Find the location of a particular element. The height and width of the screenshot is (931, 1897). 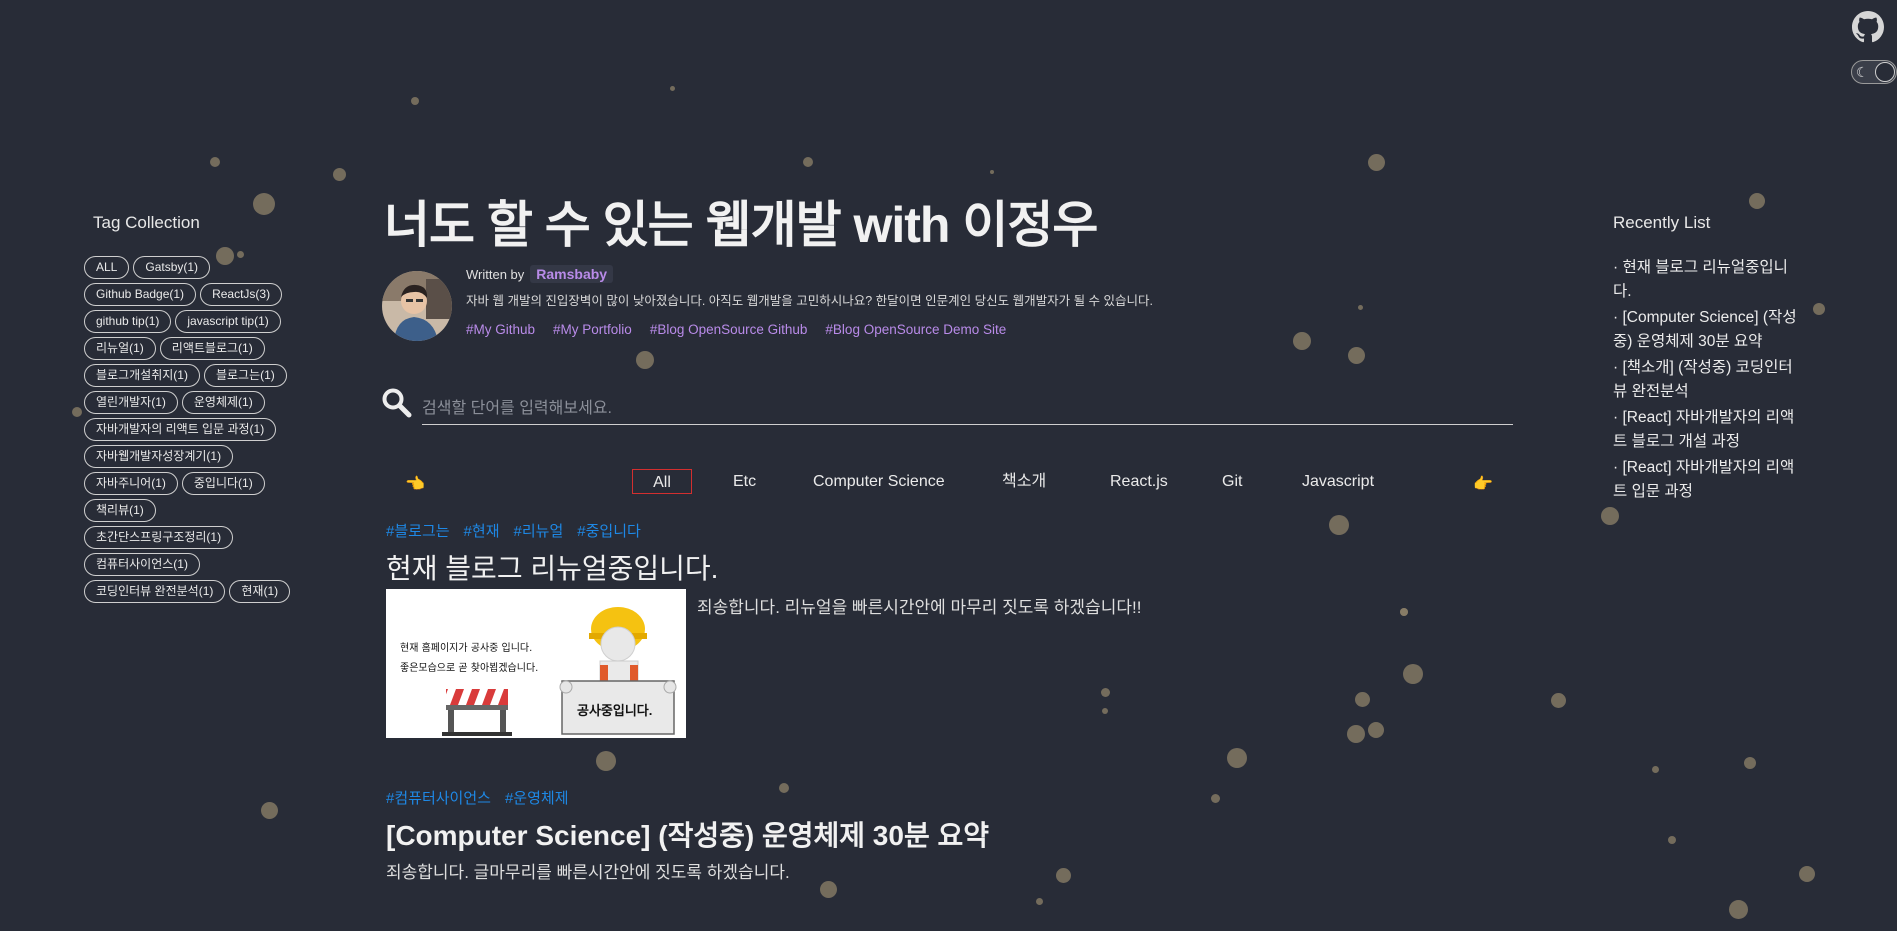

post-tags: #블로그는 #현재 #리뉴얼 #중입니다 is located at coordinates (520, 530).